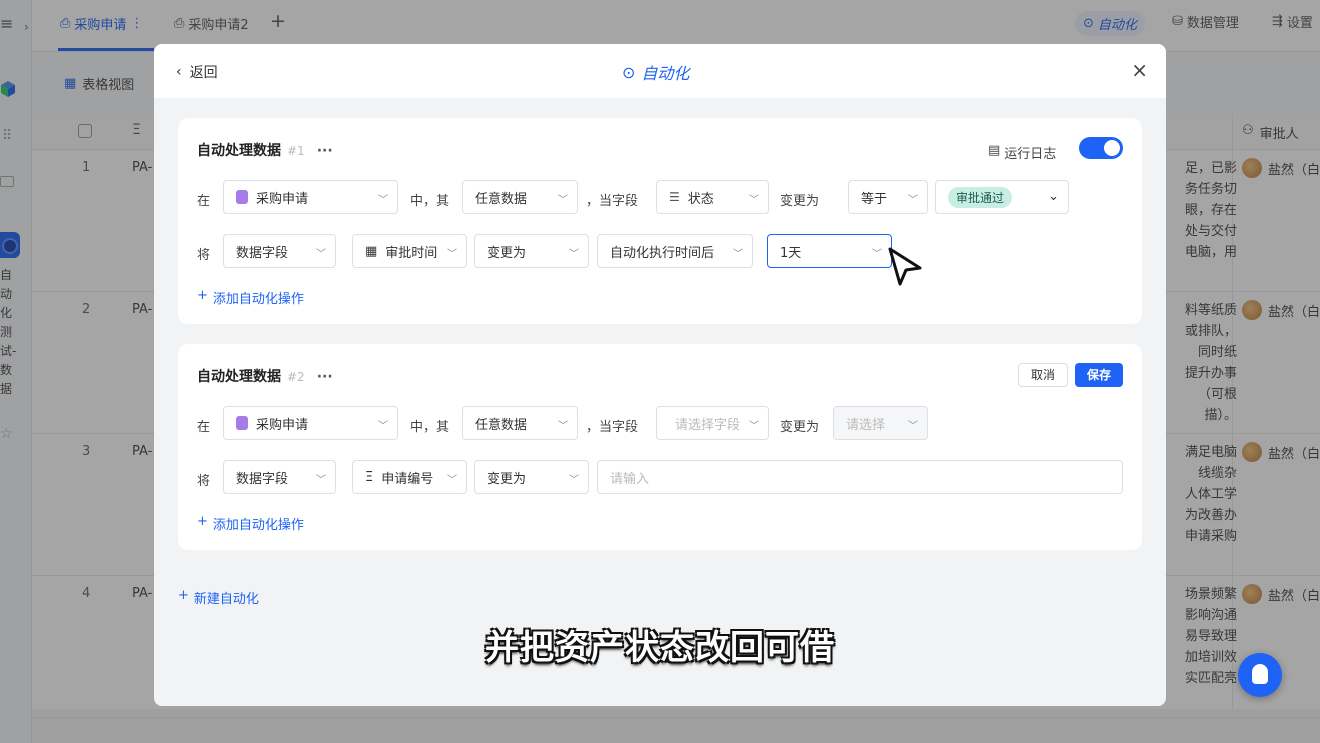  What do you see at coordinates (218, 597) in the screenshot?
I see `new-automation-button: + 新建自动化` at bounding box center [218, 597].